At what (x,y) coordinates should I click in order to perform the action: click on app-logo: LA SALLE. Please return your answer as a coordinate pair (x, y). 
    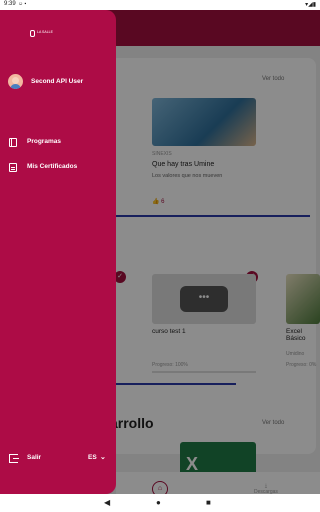
    Looking at the image, I should click on (41, 33).